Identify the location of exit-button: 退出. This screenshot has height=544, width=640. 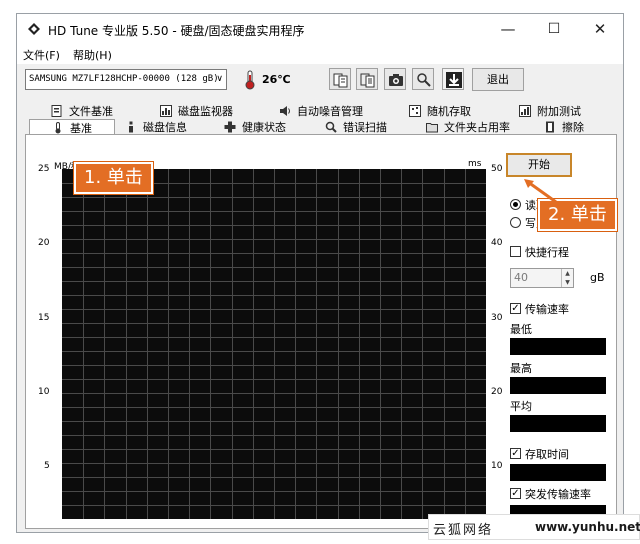
(498, 79).